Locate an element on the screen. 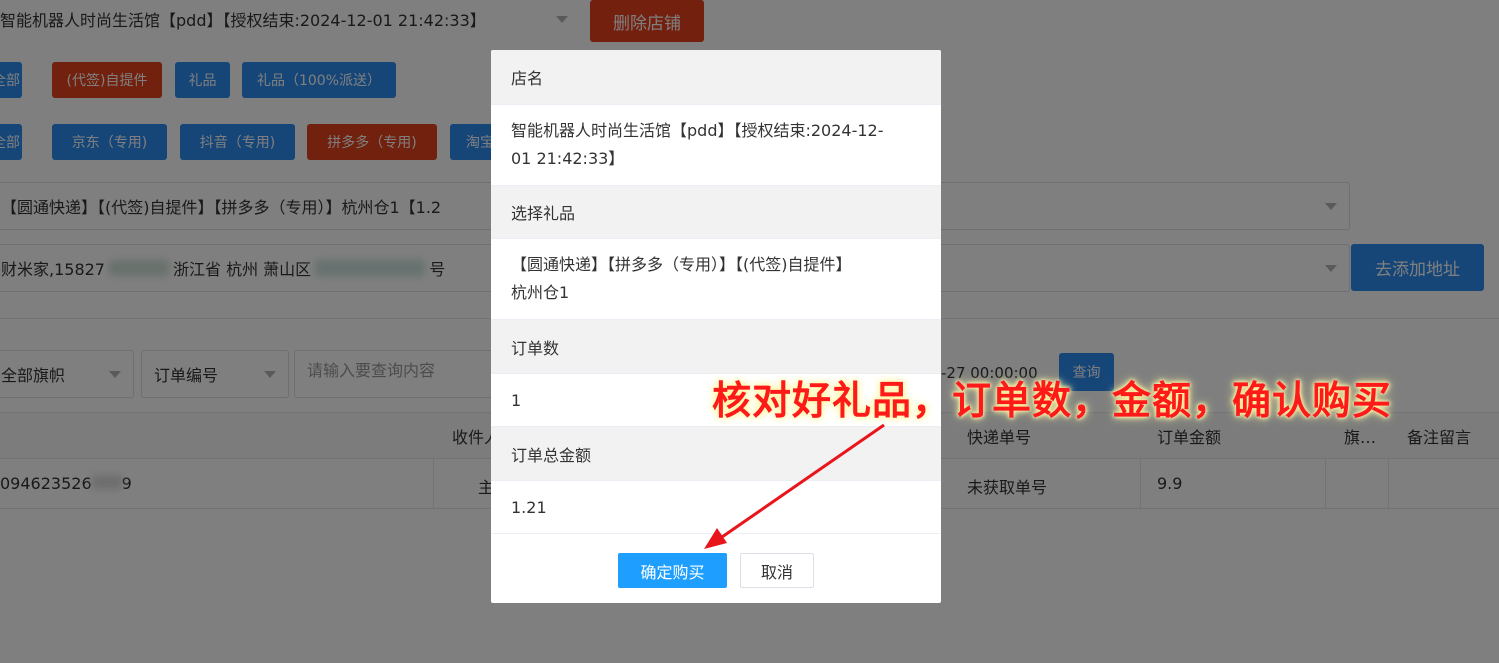 This screenshot has height=663, width=1499. cancel-button: 取消 is located at coordinates (777, 570).